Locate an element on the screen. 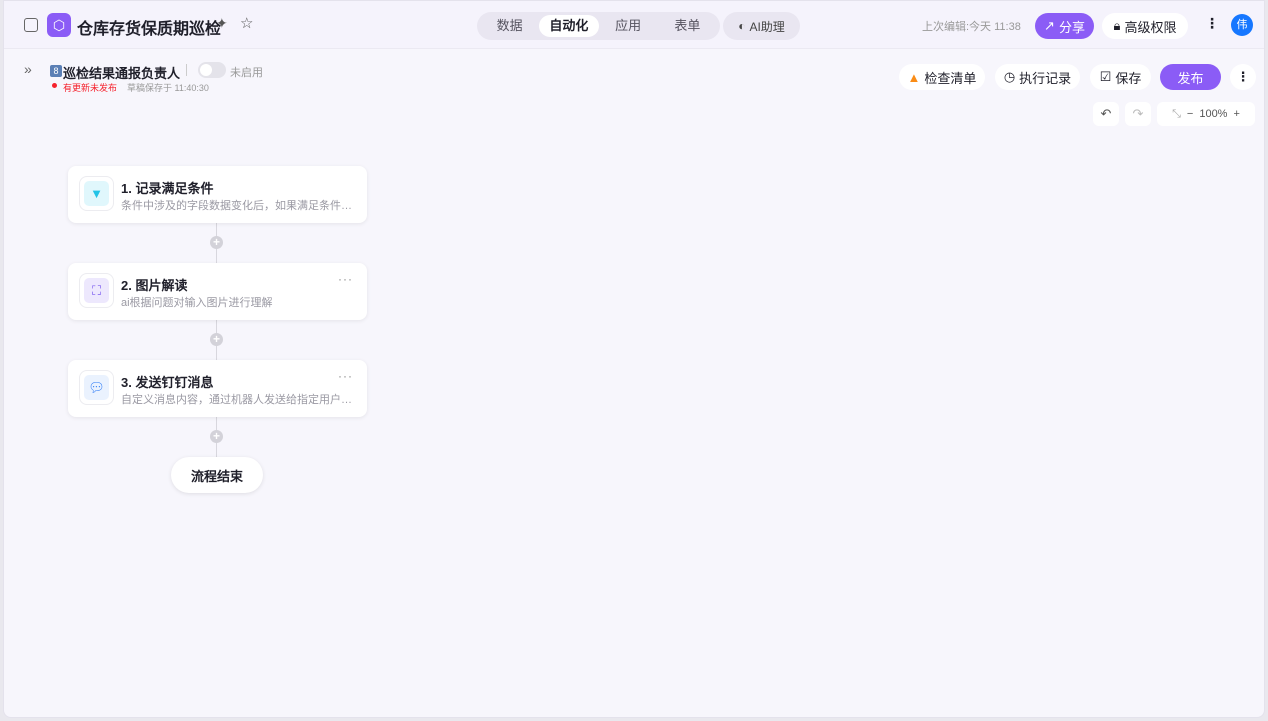 The width and height of the screenshot is (1268, 721). permission-label: 高级权限 is located at coordinates (1150, 27).